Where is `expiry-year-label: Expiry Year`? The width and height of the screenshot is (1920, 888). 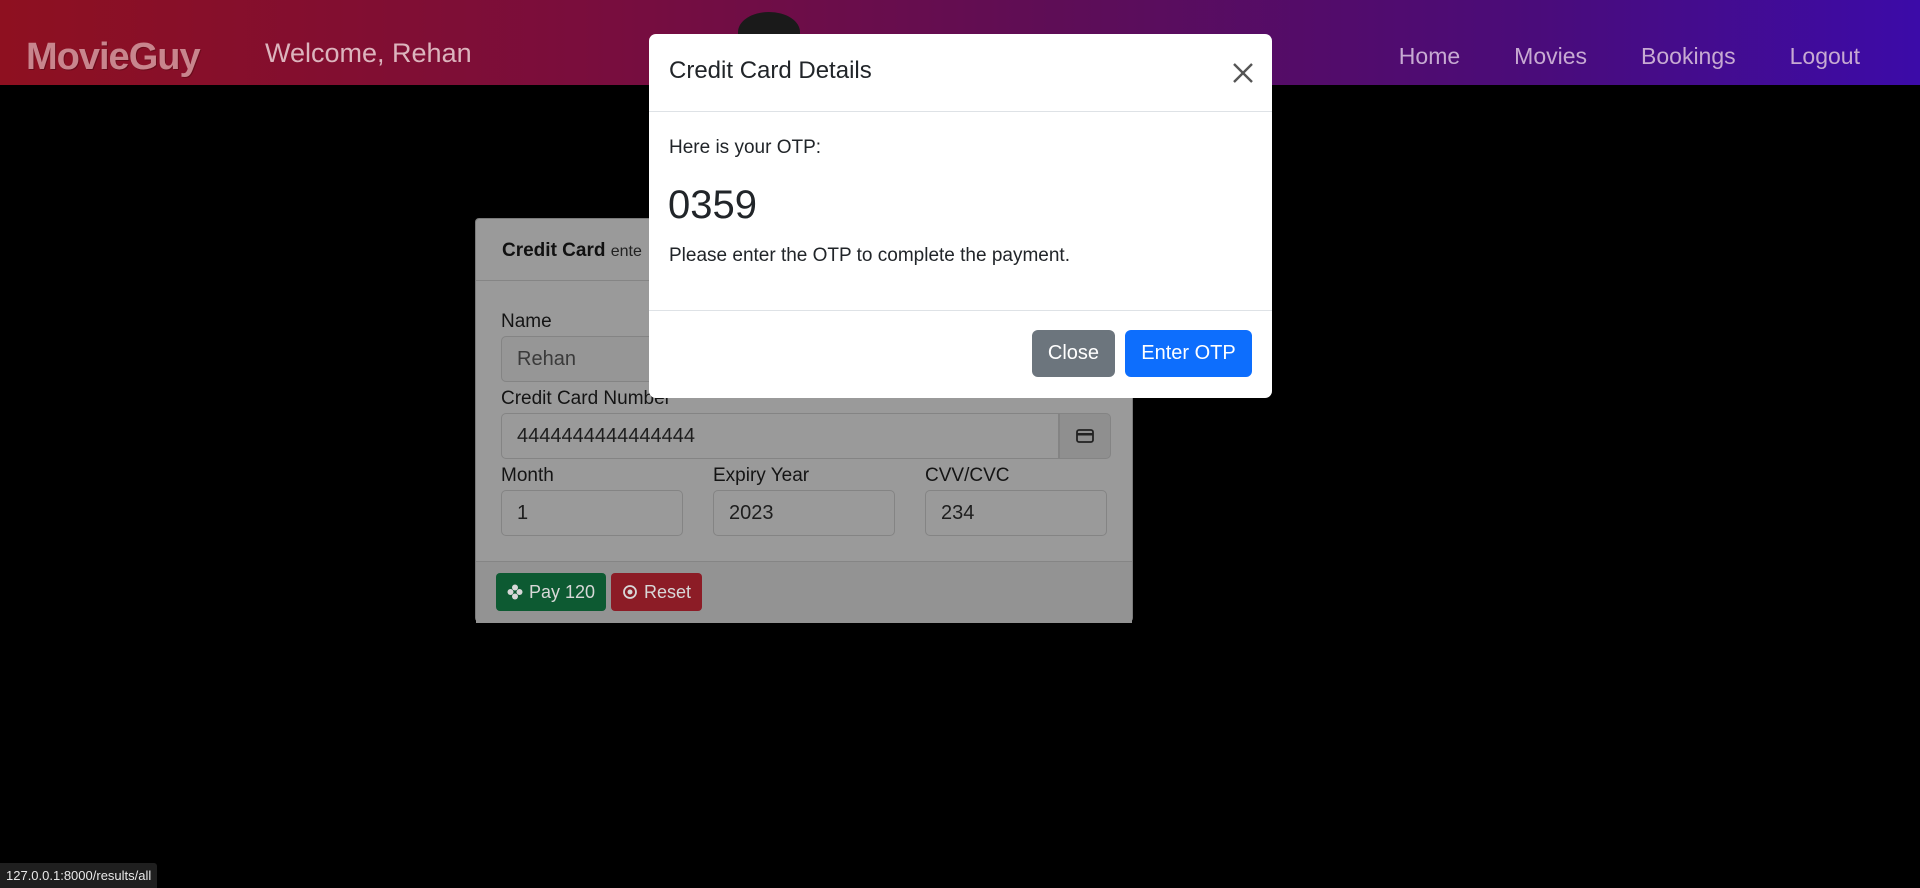
expiry-year-label: Expiry Year is located at coordinates (761, 475).